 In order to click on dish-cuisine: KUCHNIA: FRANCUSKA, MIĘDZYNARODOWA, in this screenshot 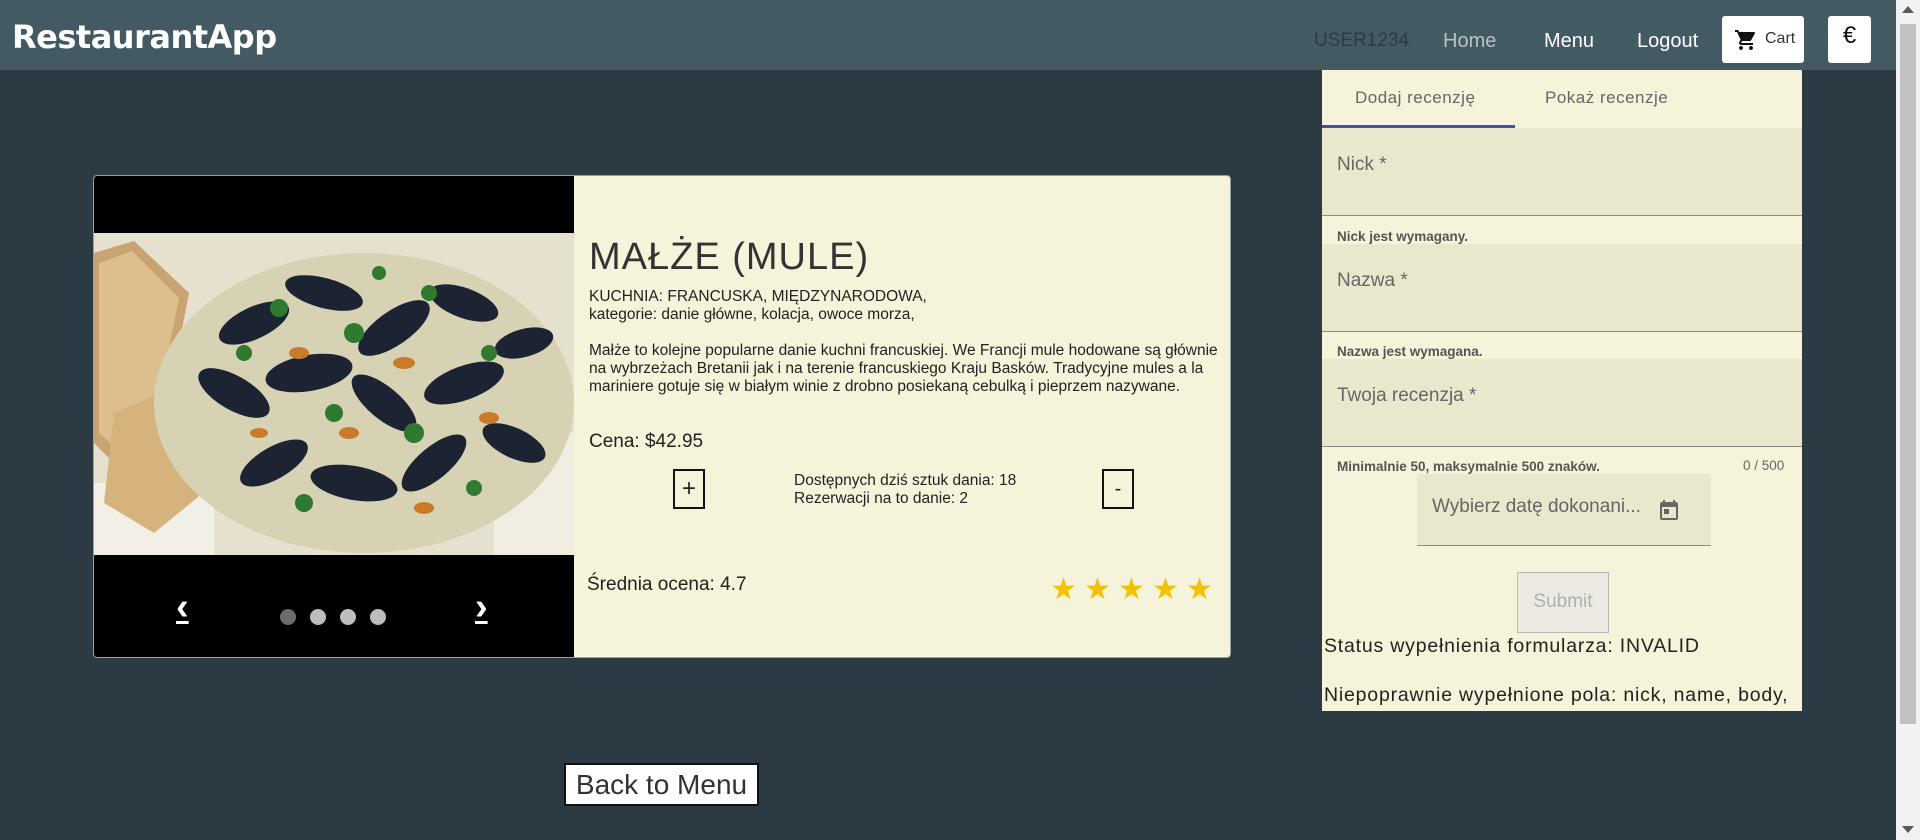, I will do `click(758, 296)`.